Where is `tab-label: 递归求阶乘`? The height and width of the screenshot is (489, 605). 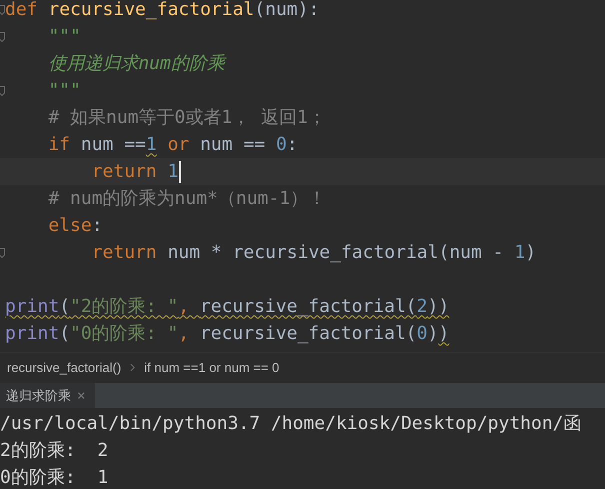
tab-label: 递归求阶乘 is located at coordinates (38, 396).